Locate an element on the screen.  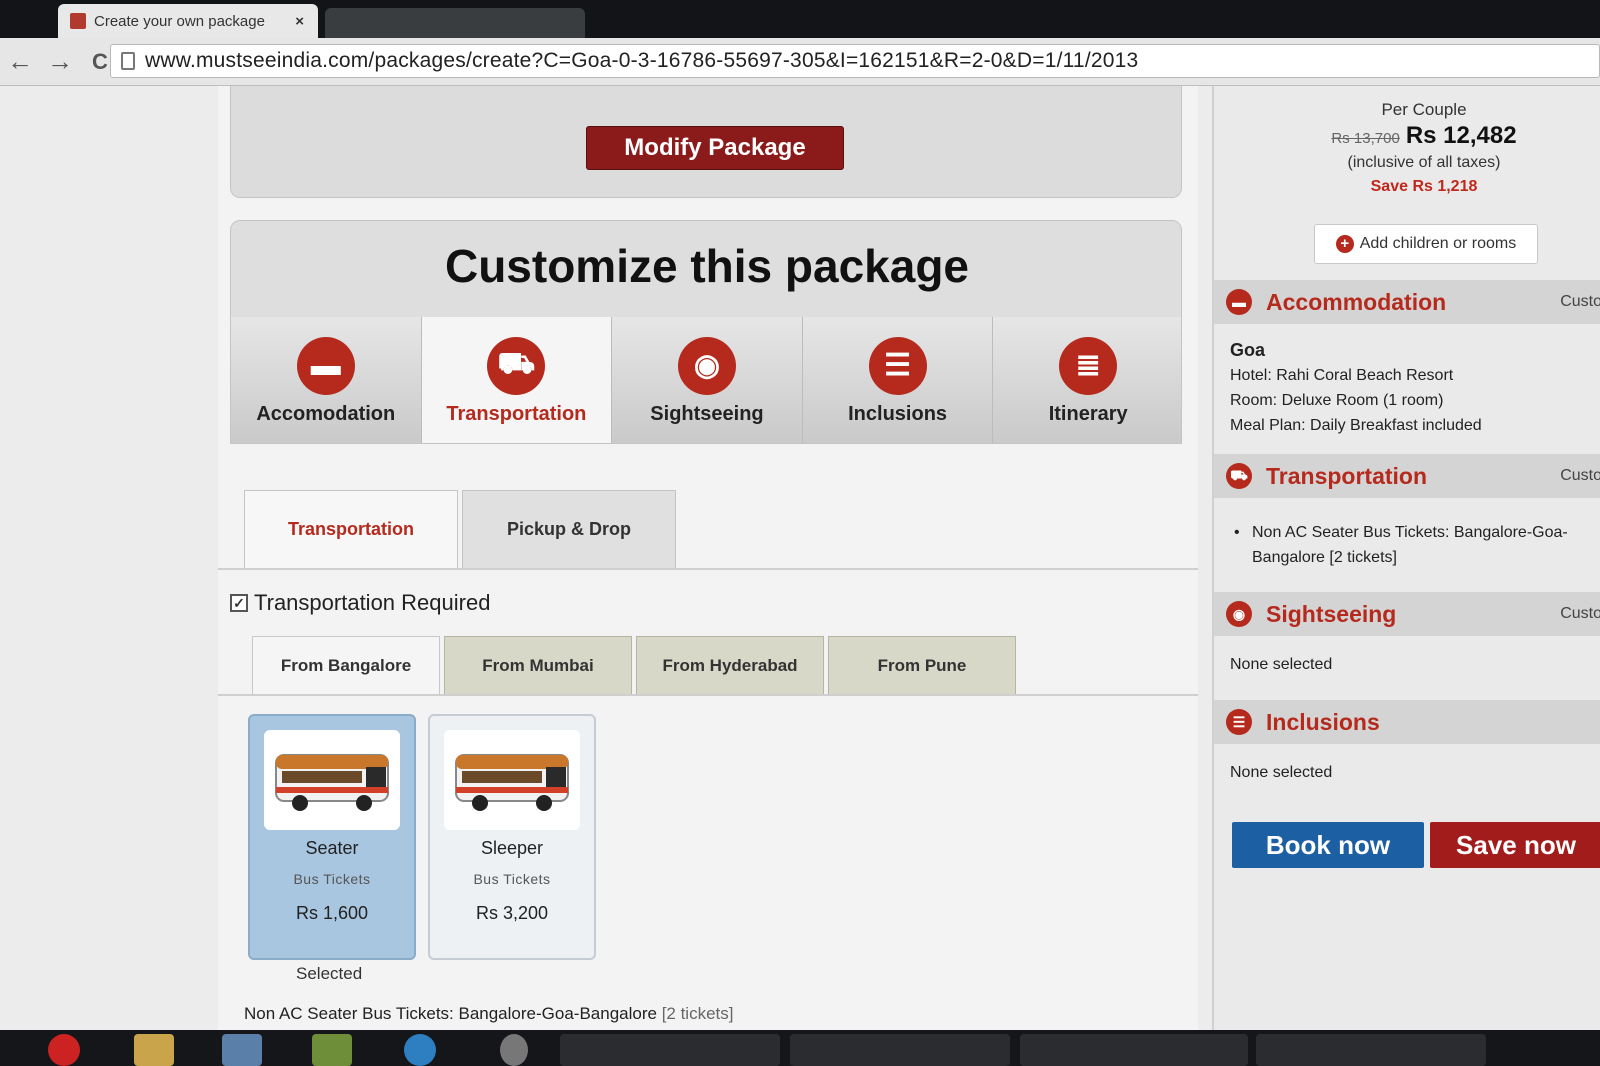
browser-icon is located at coordinates (420, 1050).